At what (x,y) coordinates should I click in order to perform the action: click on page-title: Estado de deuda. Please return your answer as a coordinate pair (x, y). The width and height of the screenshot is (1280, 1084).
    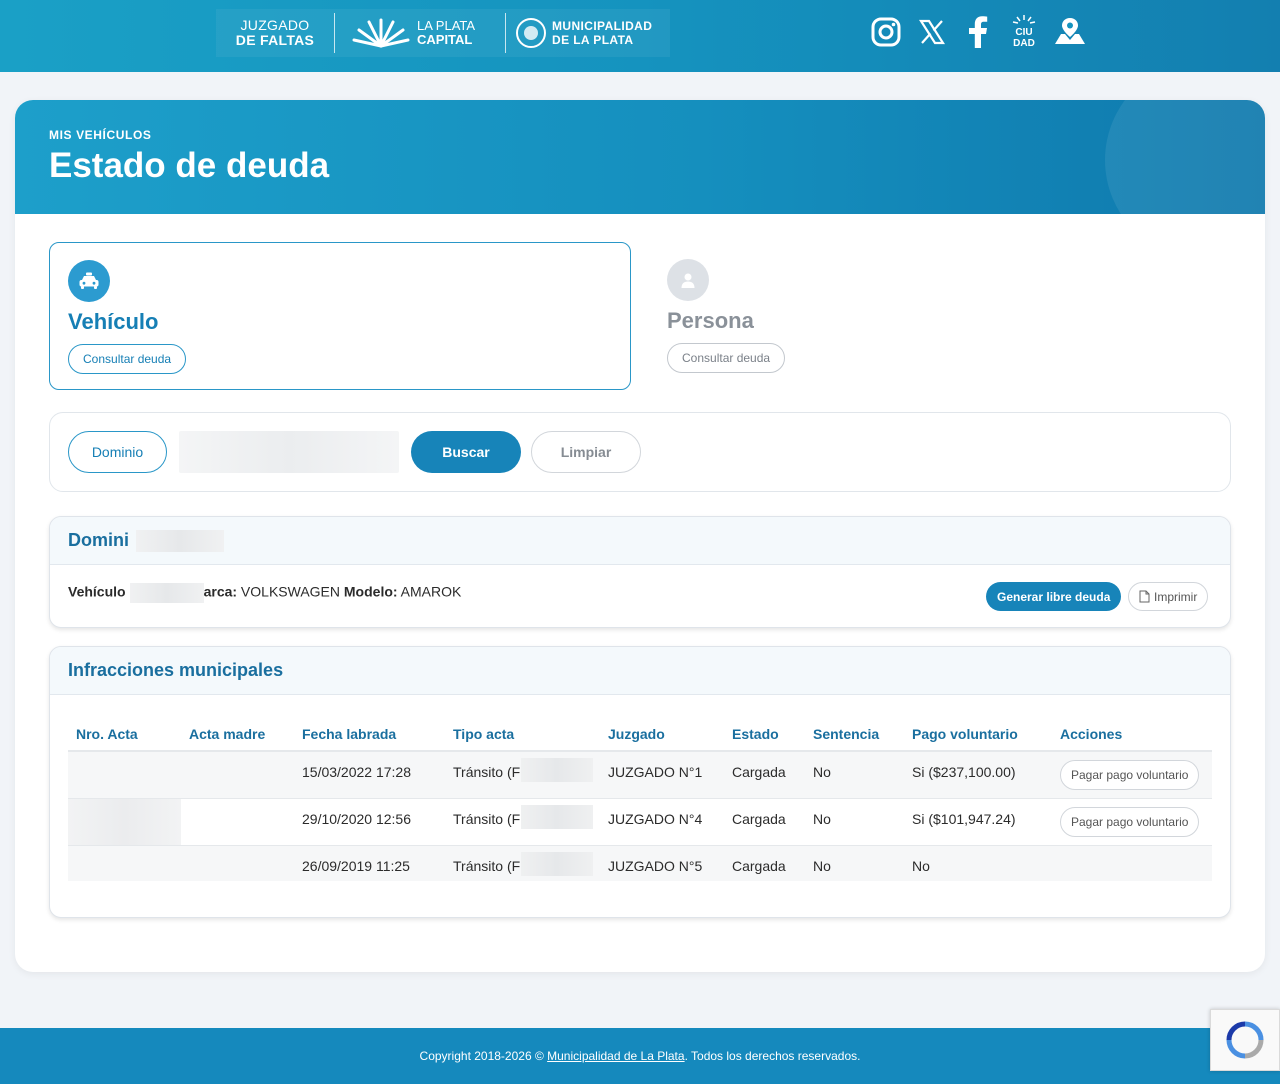
    Looking at the image, I should click on (189, 165).